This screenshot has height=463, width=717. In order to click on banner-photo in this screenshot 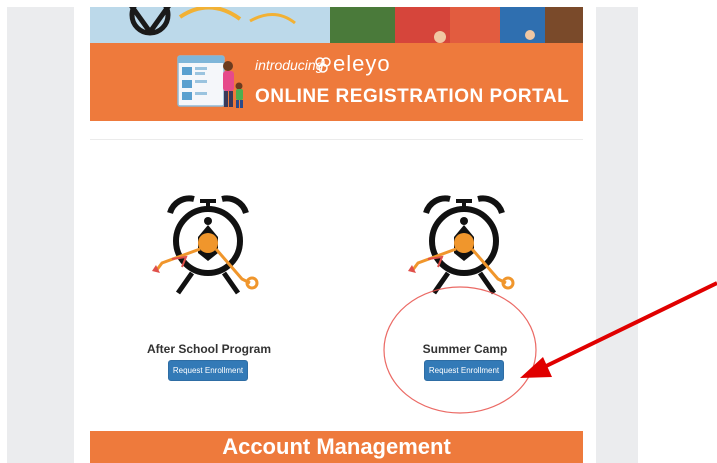, I will do `click(336, 25)`.